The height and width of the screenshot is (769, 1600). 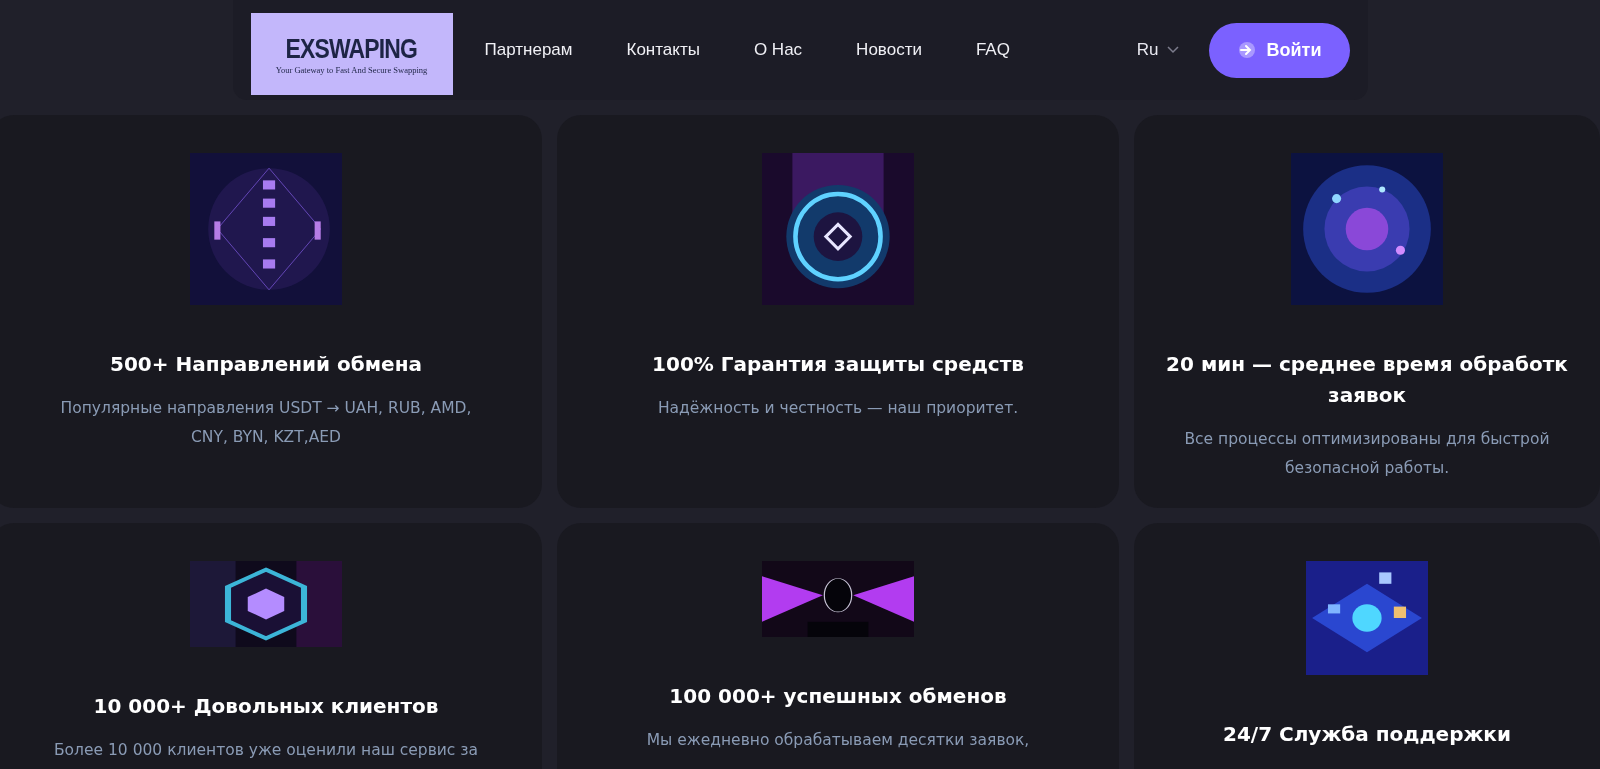 I want to click on card-description: Мы ежедневно обрабатываем десятки заявок,, so click(x=838, y=740).